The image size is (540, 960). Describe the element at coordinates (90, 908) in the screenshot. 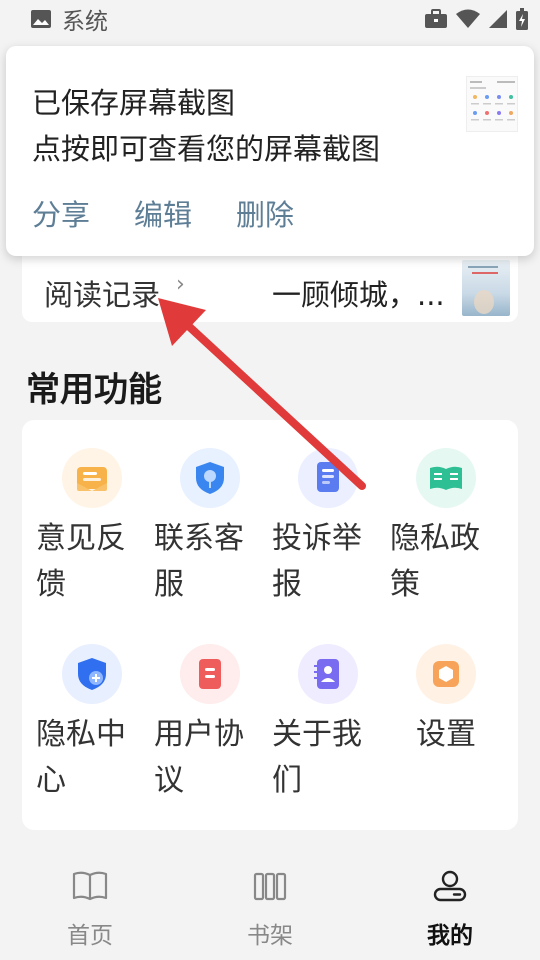

I see `nav-home: 首页` at that location.